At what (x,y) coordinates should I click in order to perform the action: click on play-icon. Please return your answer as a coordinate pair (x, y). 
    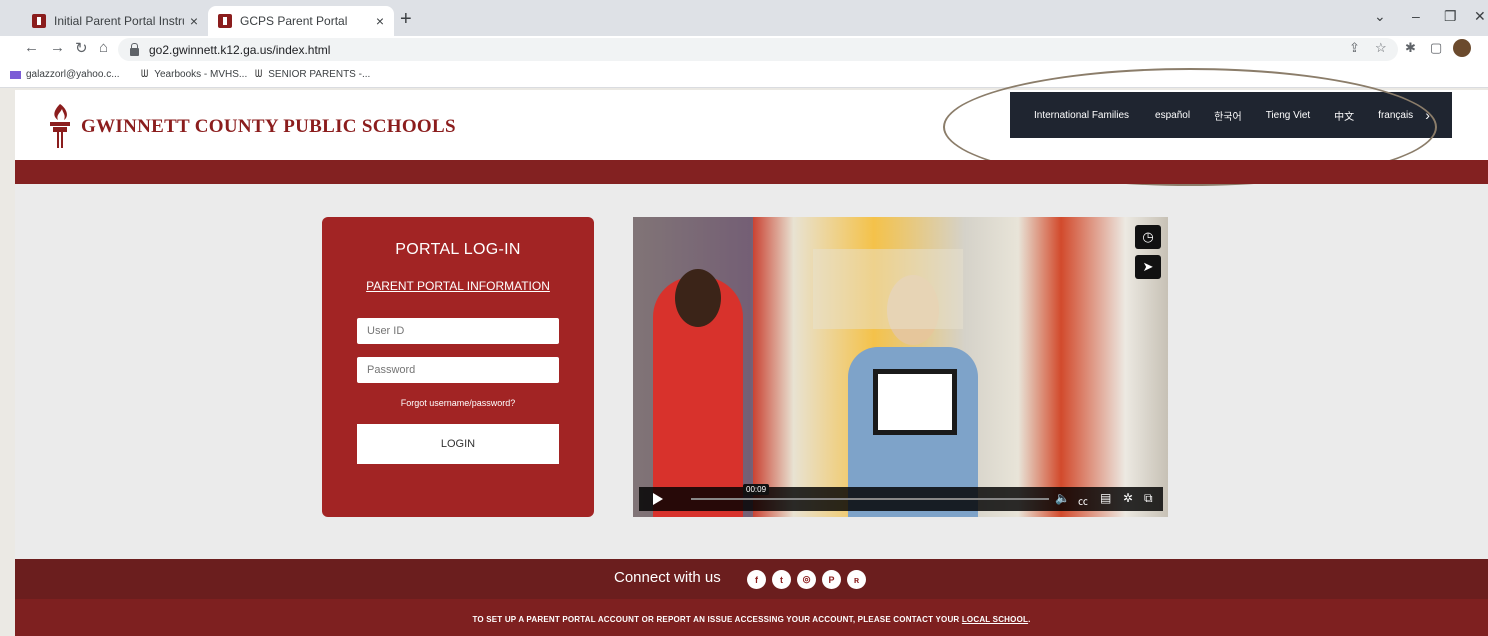
    Looking at the image, I should click on (657, 499).